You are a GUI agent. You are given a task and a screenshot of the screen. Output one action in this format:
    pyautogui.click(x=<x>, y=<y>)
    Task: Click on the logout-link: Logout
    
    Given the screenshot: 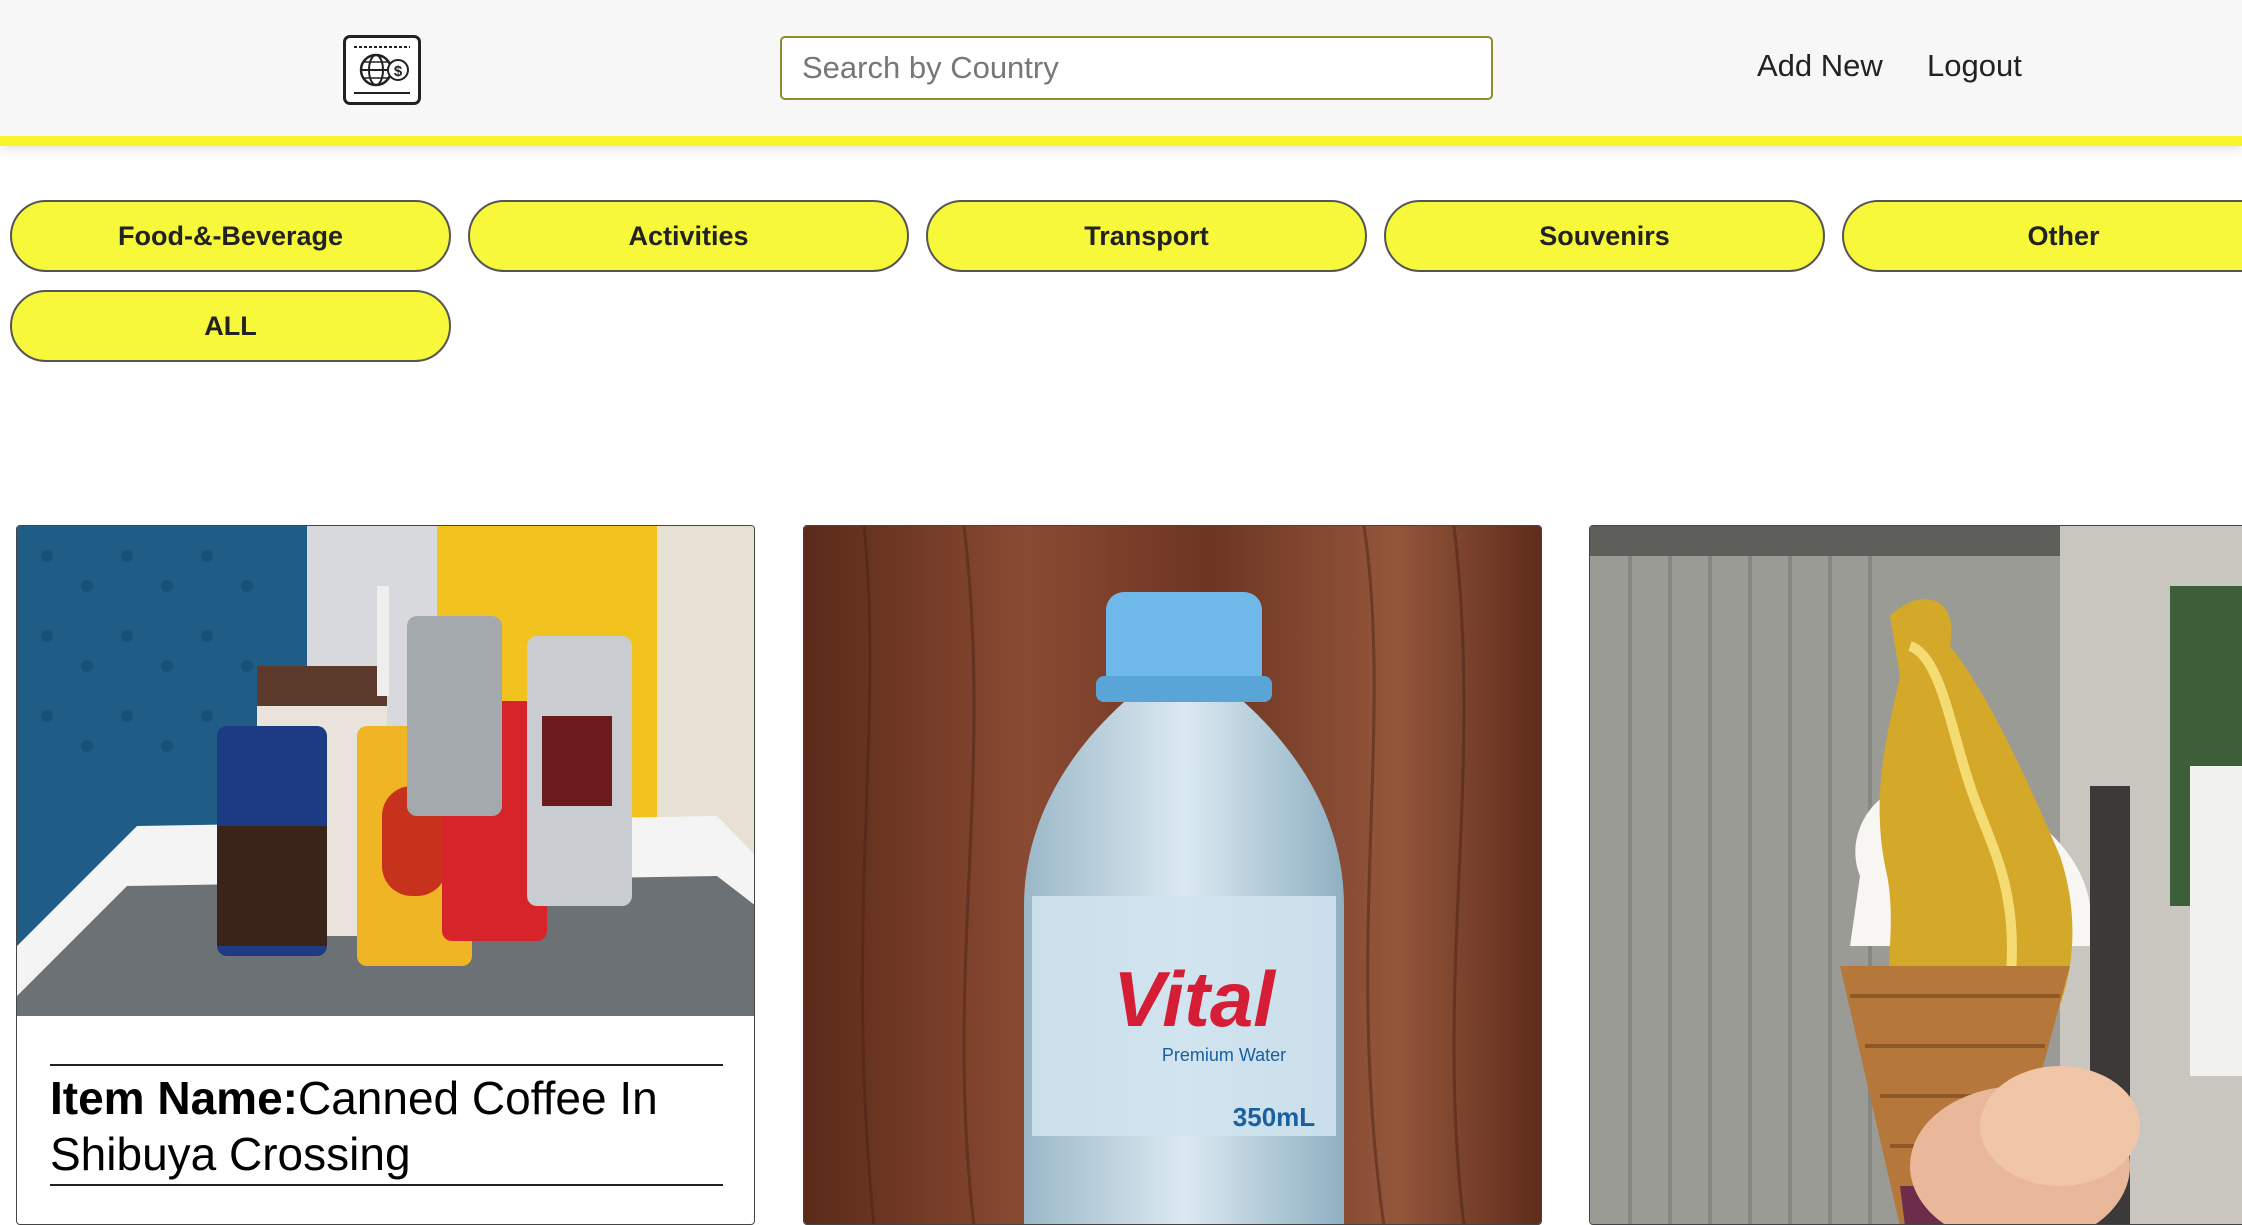 What is the action you would take?
    pyautogui.click(x=1974, y=66)
    